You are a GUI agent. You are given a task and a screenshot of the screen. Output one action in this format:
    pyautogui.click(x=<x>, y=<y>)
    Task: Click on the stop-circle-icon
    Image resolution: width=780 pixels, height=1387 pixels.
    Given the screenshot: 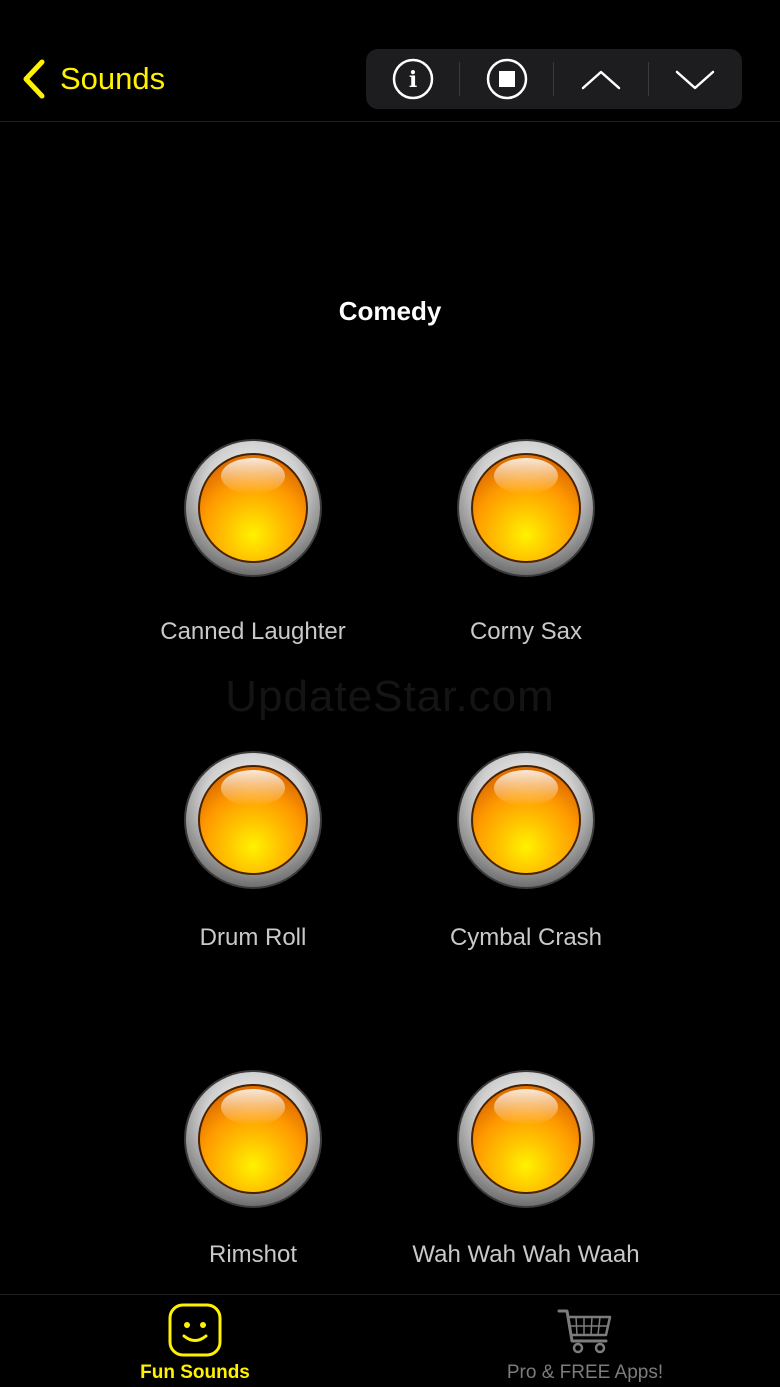 What is the action you would take?
    pyautogui.click(x=507, y=79)
    